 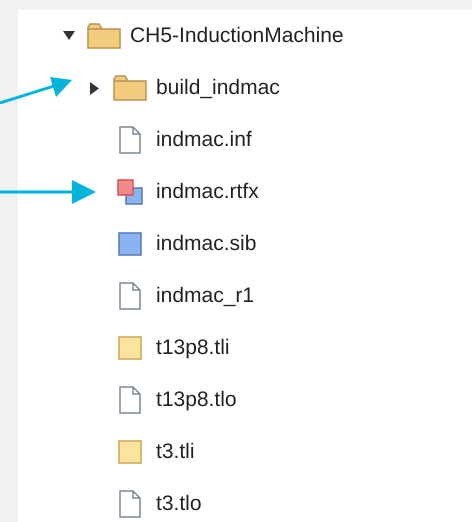 What do you see at coordinates (193, 348) in the screenshot?
I see `tree-item: t13p8.tli` at bounding box center [193, 348].